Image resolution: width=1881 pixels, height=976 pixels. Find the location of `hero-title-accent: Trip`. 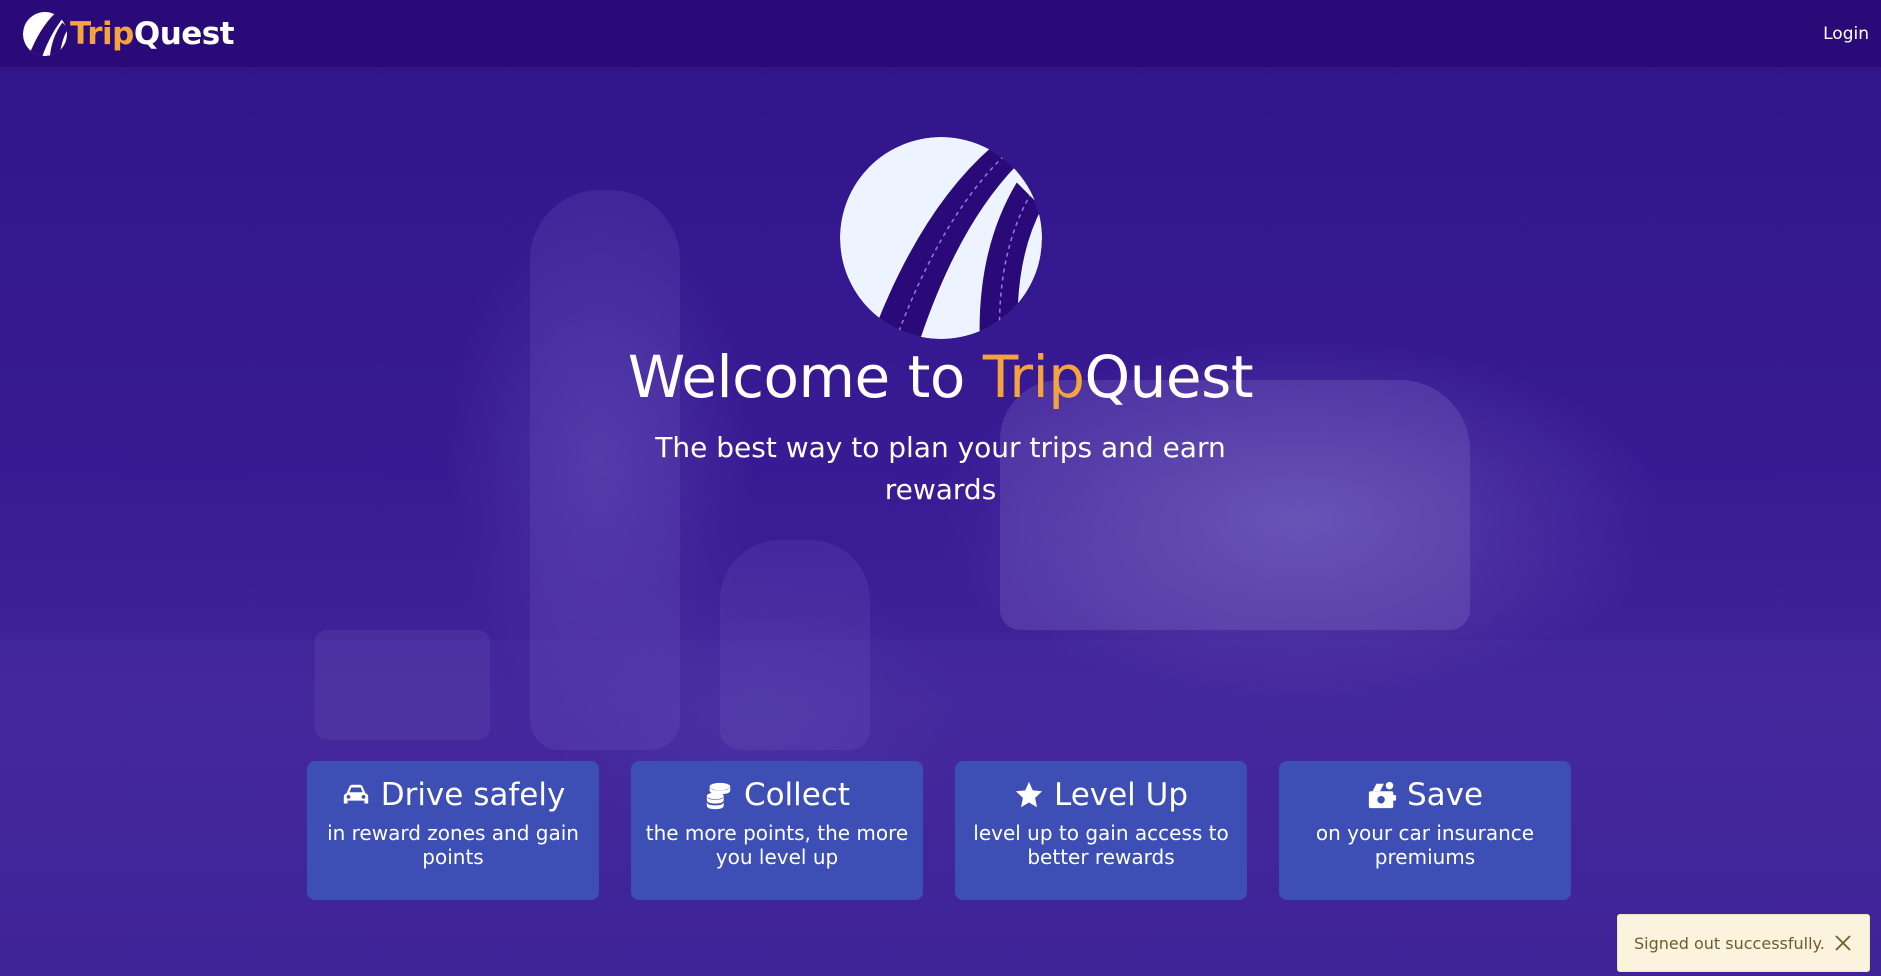

hero-title-accent: Trip is located at coordinates (1033, 377).